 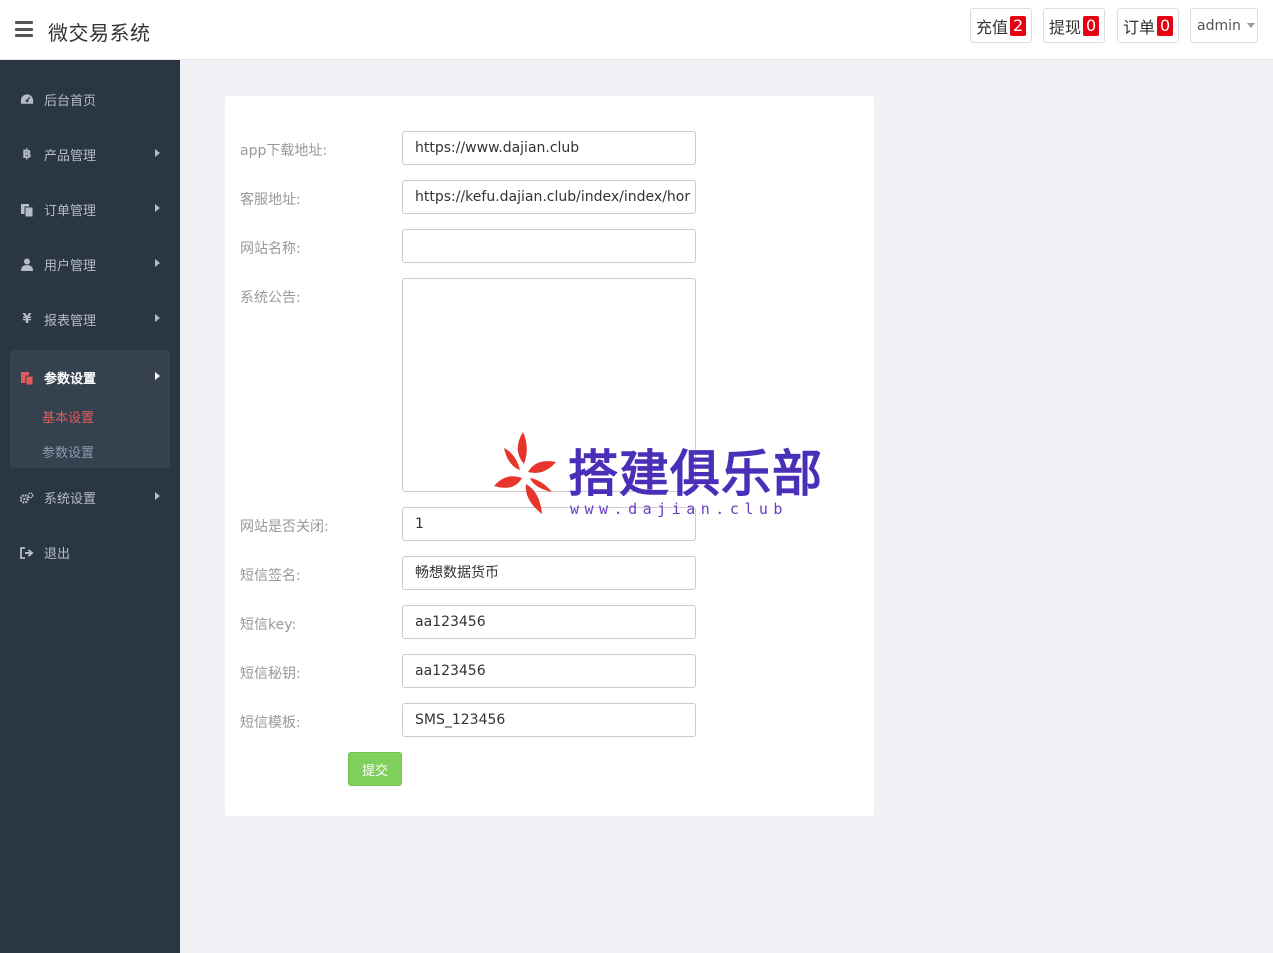 What do you see at coordinates (284, 527) in the screenshot?
I see `site-closed-label: 网站是否关闭:` at bounding box center [284, 527].